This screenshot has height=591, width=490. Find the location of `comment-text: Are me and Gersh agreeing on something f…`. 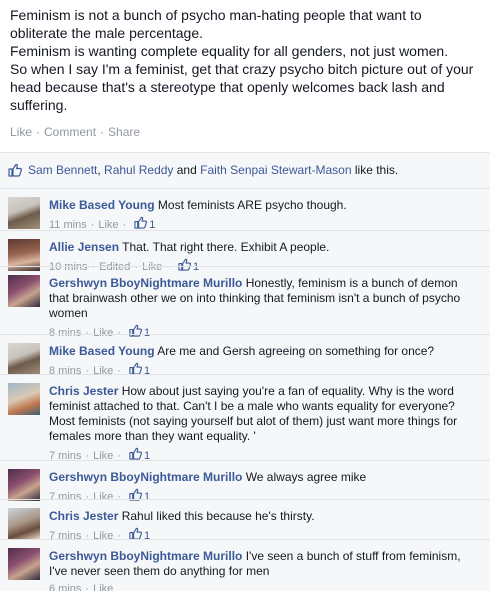

comment-text: Are me and Gersh agreeing on something f… is located at coordinates (294, 351).